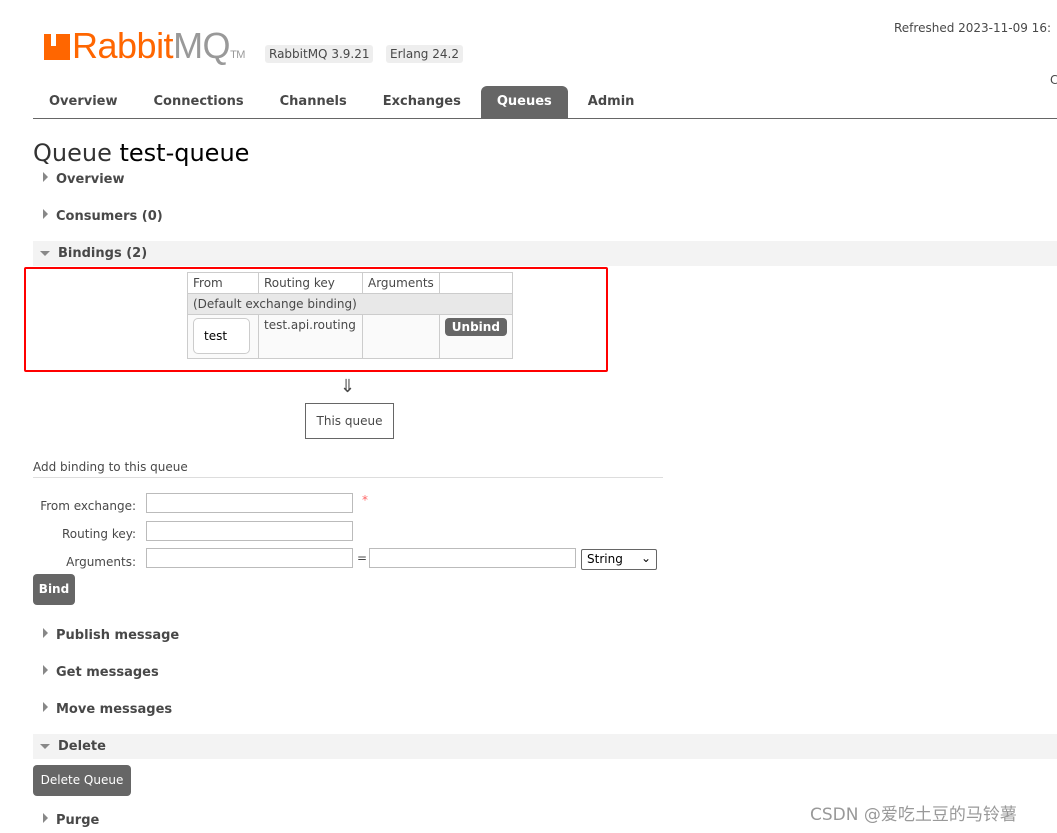 This screenshot has height=833, width=1057. Describe the element at coordinates (57, 47) in the screenshot. I see `rabbit-logo-icon` at that location.